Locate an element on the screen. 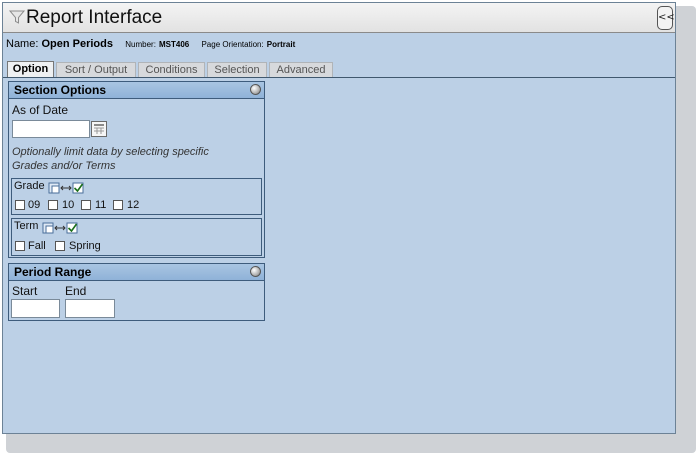 Image resolution: width=700 pixels, height=459 pixels. end-label: End is located at coordinates (76, 291).